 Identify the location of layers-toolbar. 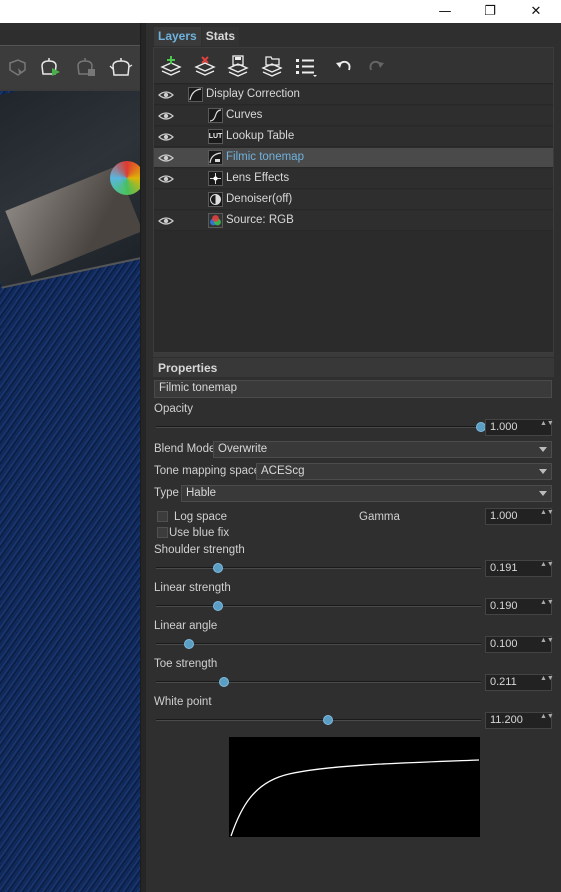
(353, 66).